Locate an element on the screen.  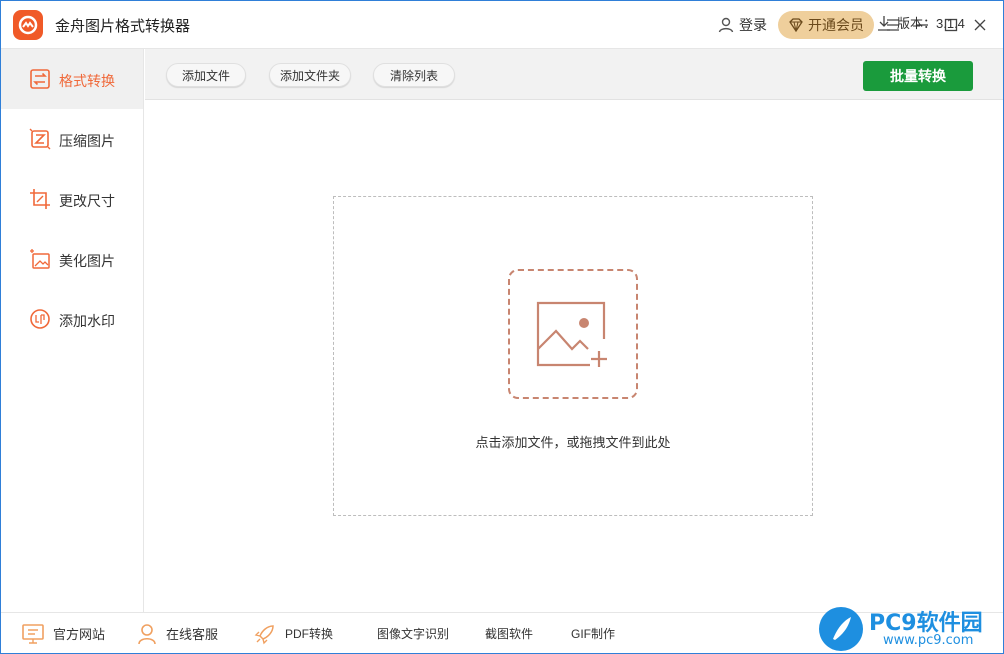
batch-convert-button: 批量转换 is located at coordinates (918, 76).